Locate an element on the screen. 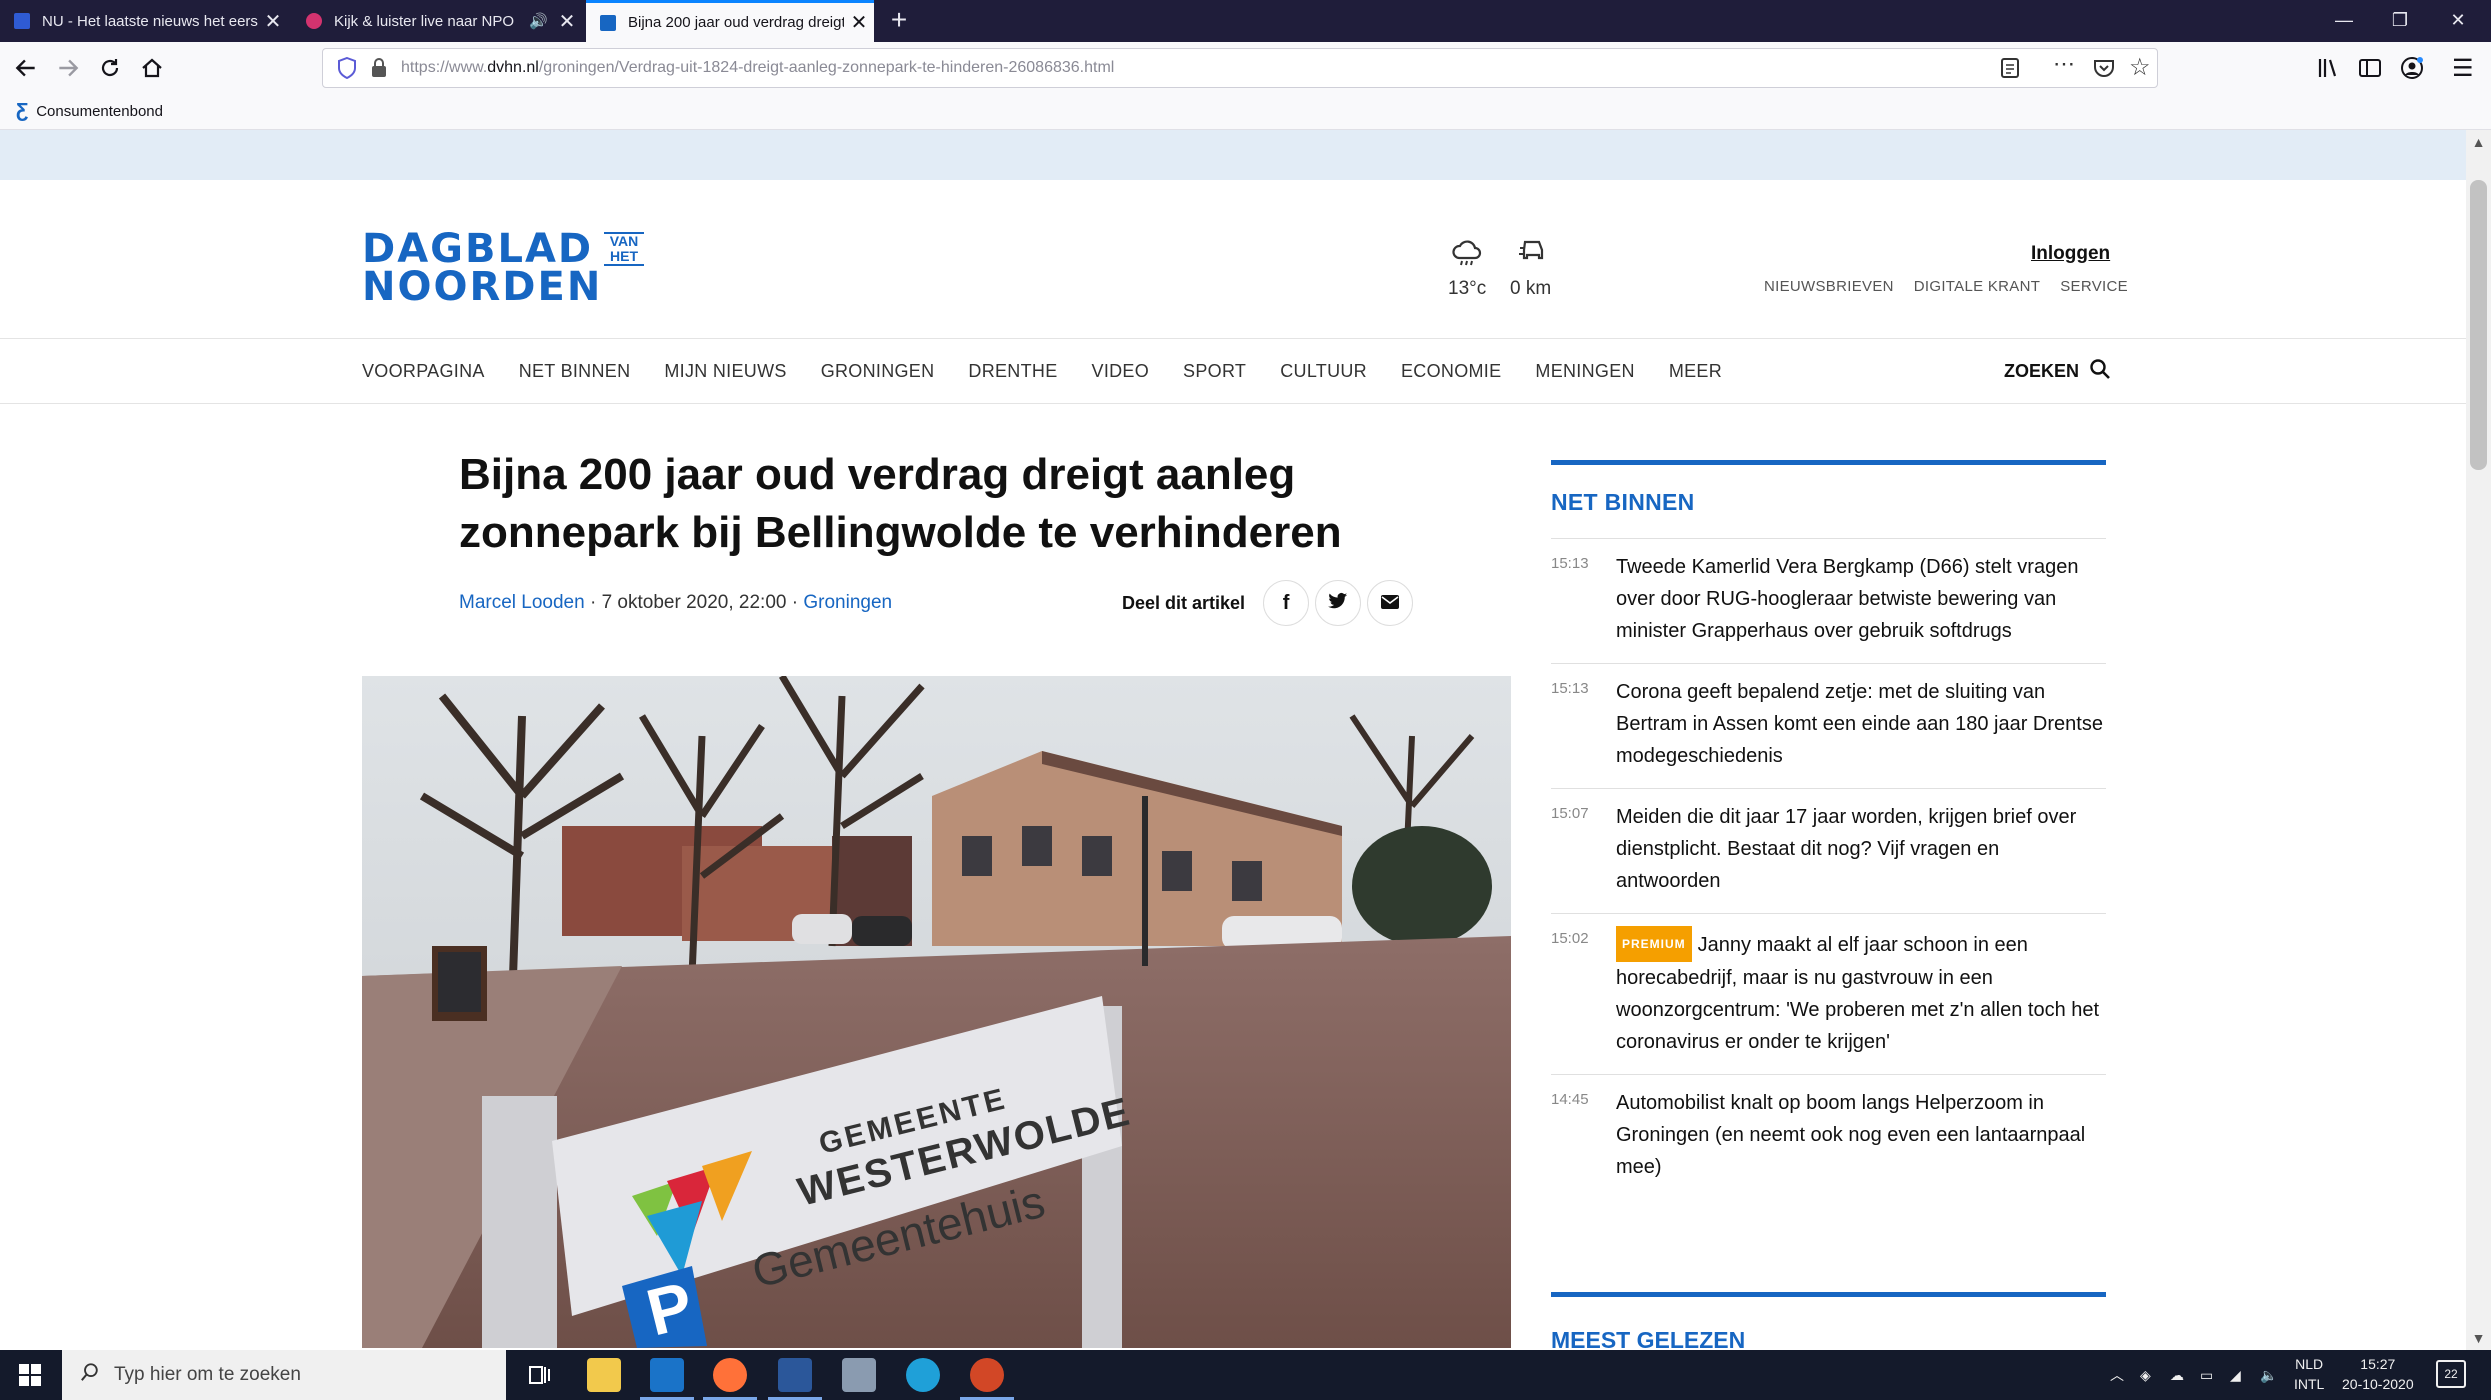 This screenshot has height=1400, width=2491. scroll-down-icon: ▼ is located at coordinates (2478, 1338).